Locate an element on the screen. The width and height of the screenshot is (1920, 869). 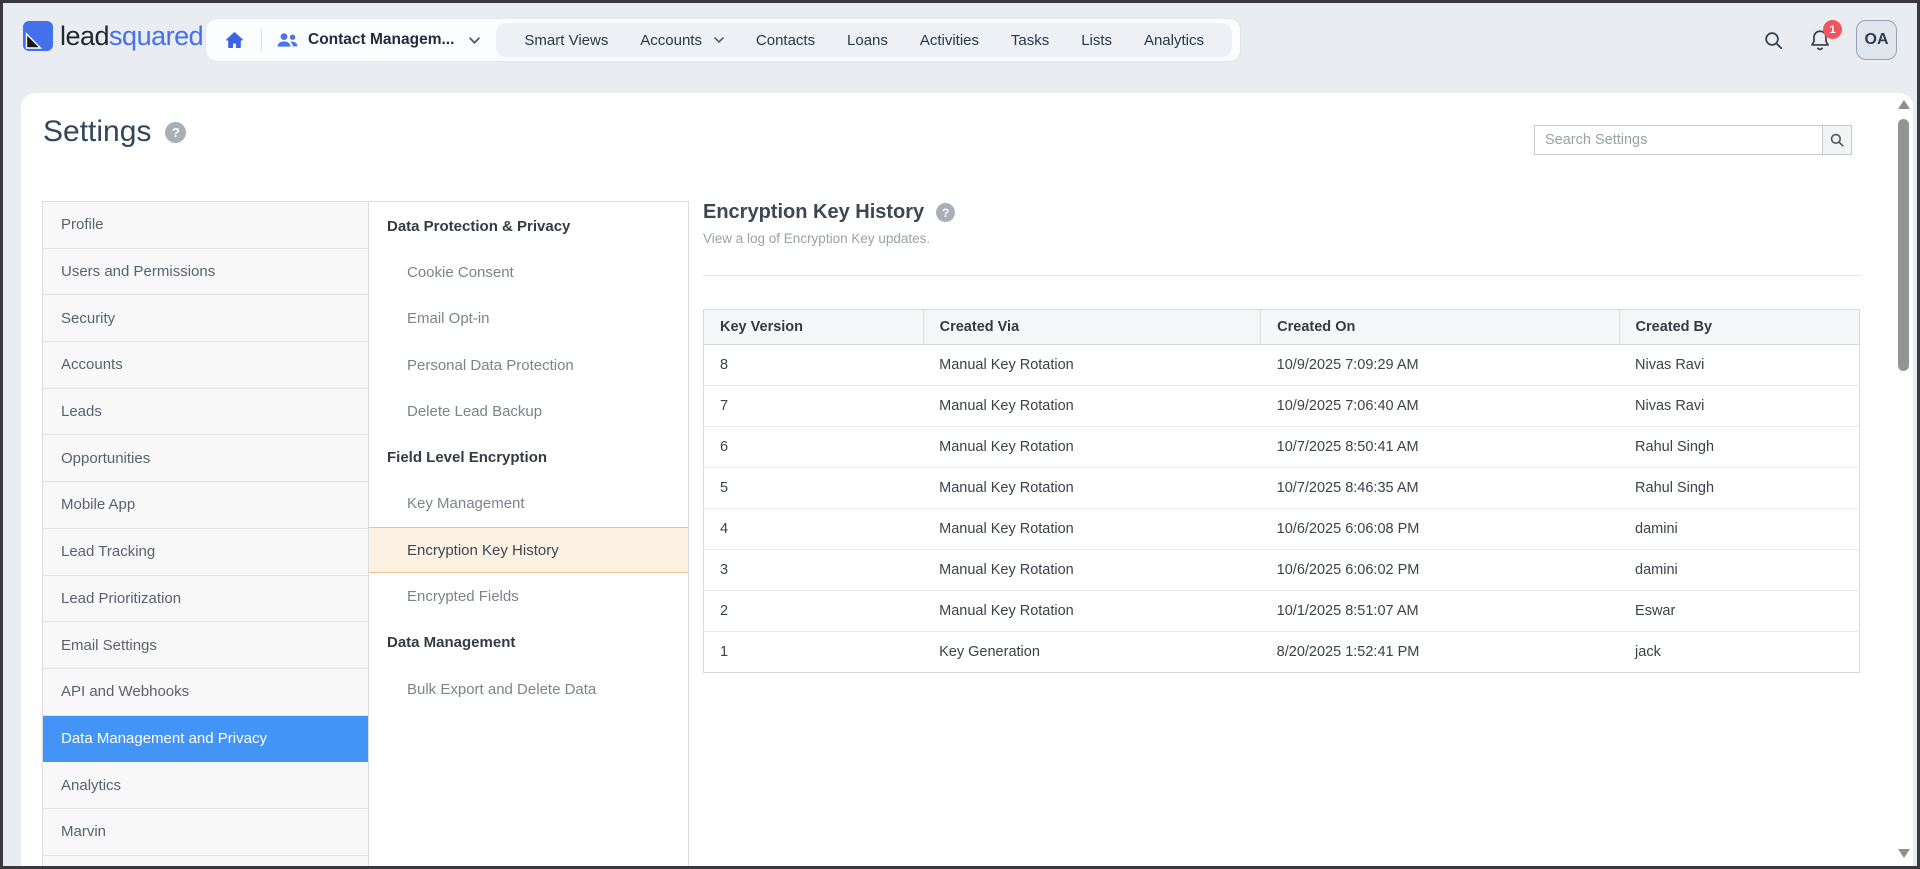
sidebar-item-analytics: Analytics is located at coordinates (205, 785).